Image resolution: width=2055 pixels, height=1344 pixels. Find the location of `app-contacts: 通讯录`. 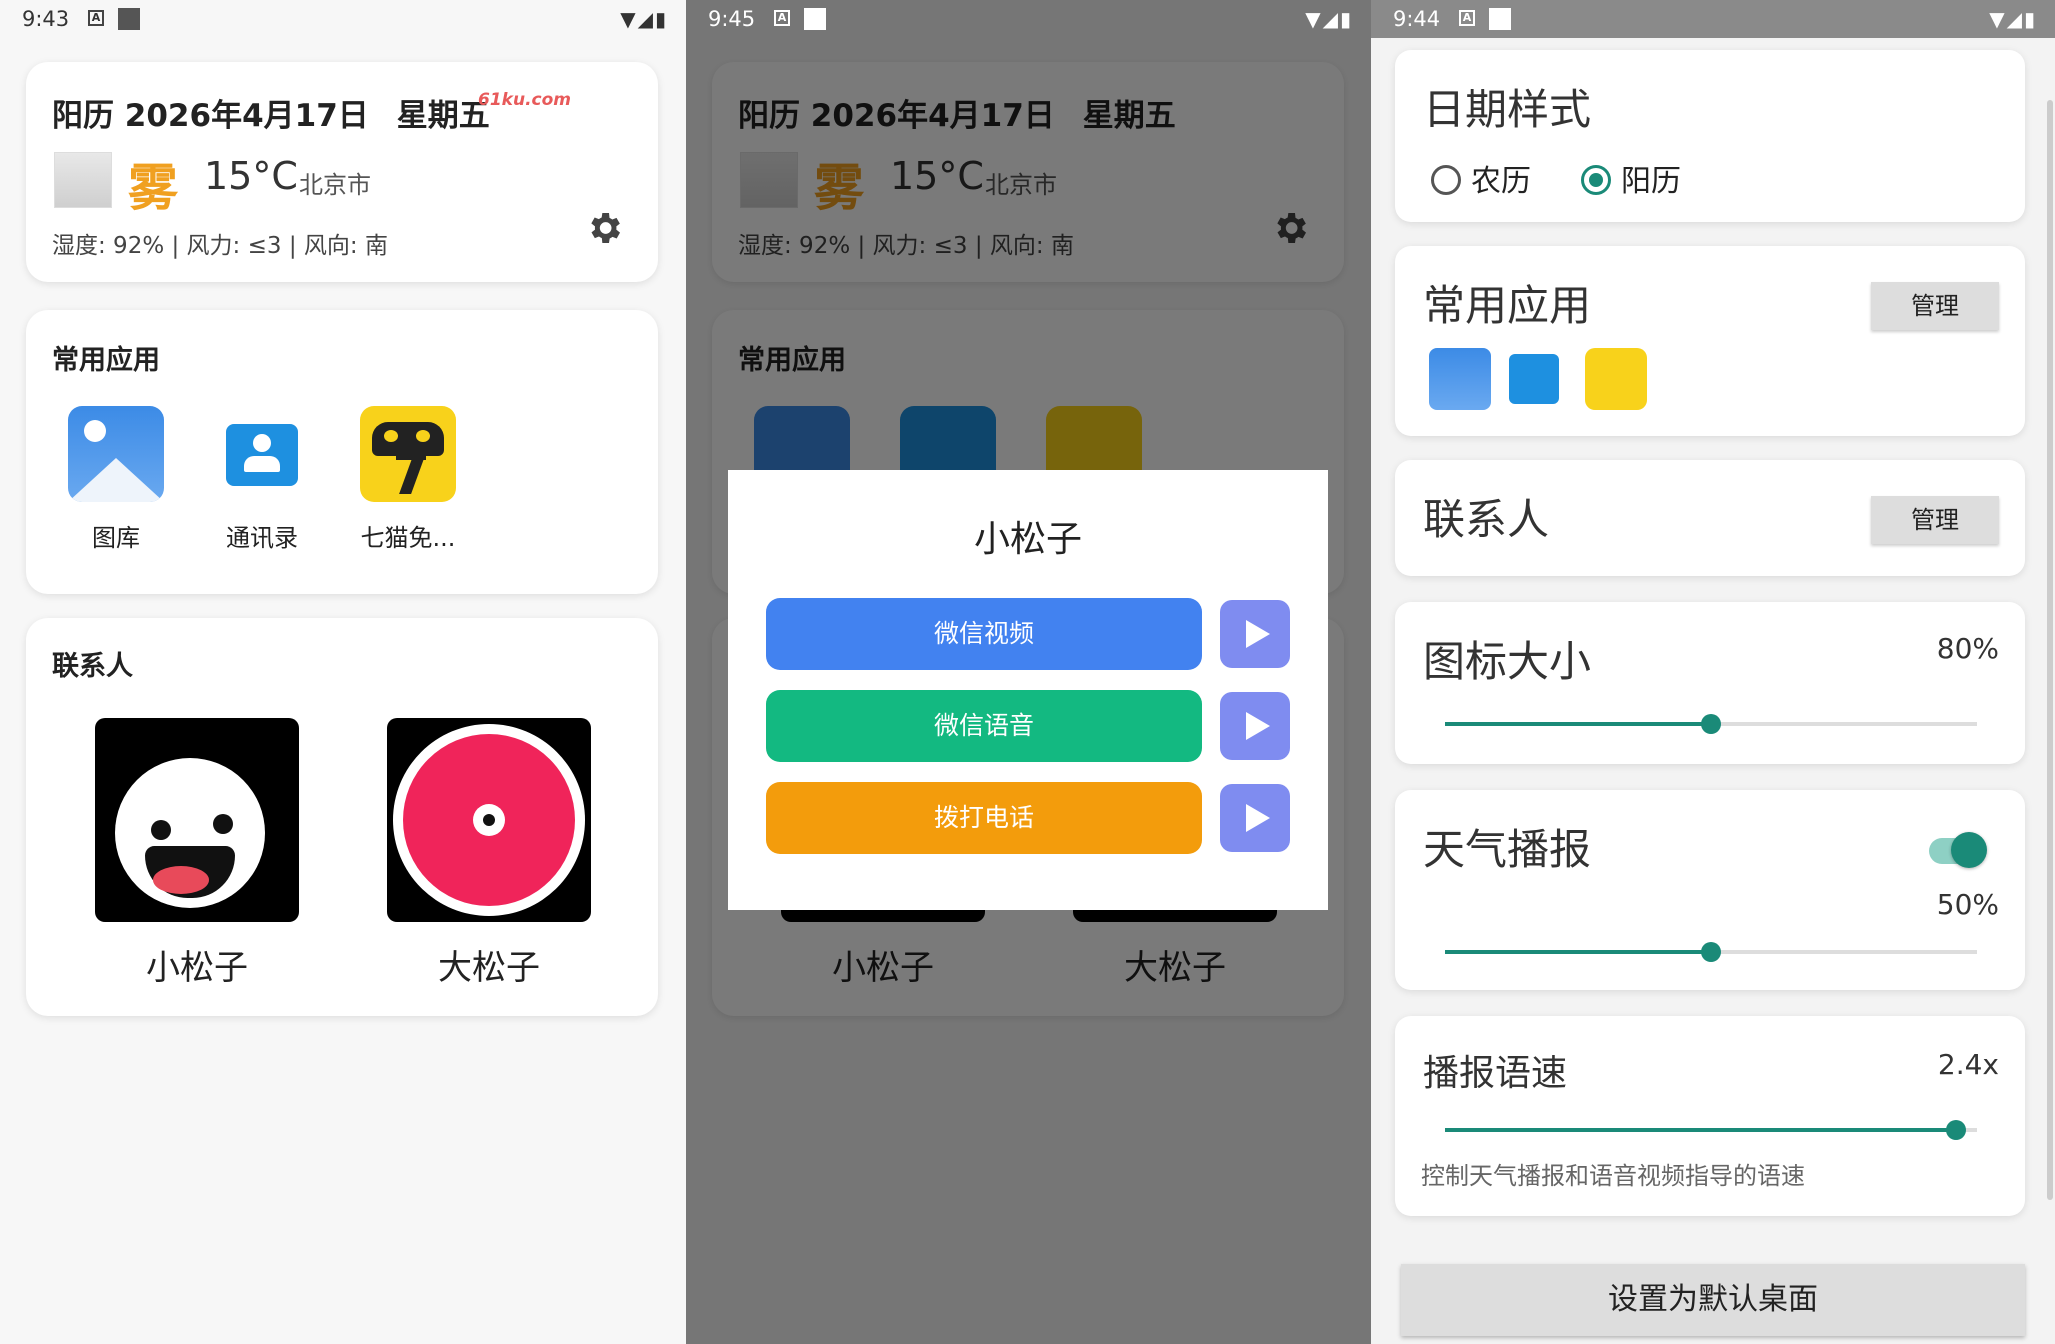

app-contacts: 通讯录 is located at coordinates (262, 479).